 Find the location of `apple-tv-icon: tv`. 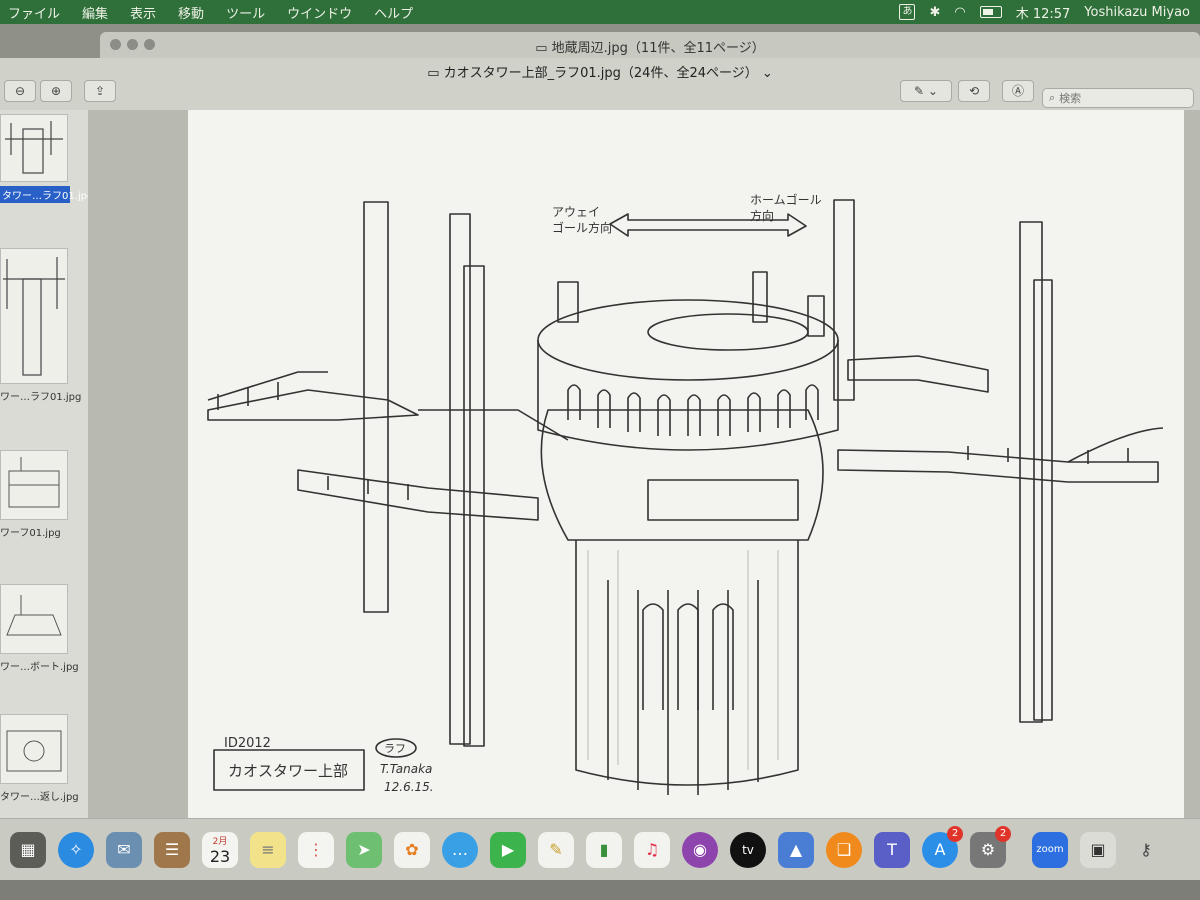

apple-tv-icon: tv is located at coordinates (748, 849).